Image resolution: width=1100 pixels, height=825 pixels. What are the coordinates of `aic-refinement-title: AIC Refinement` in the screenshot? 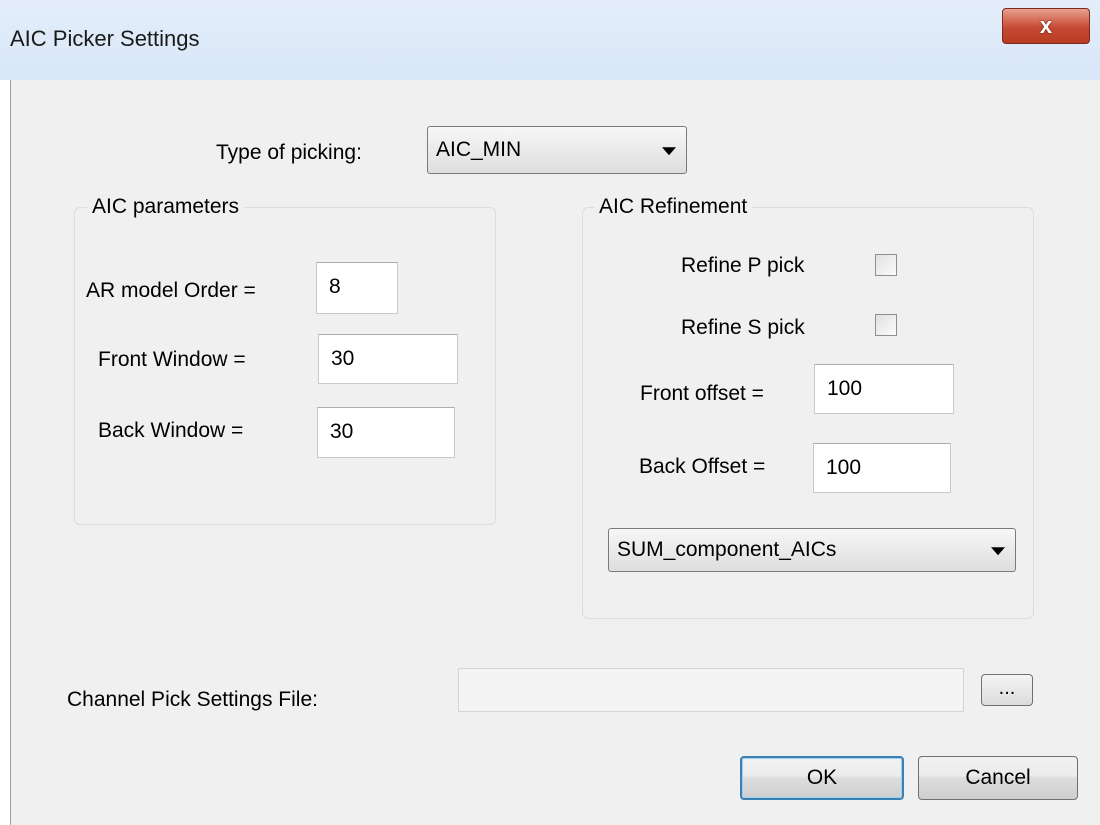 It's located at (673, 207).